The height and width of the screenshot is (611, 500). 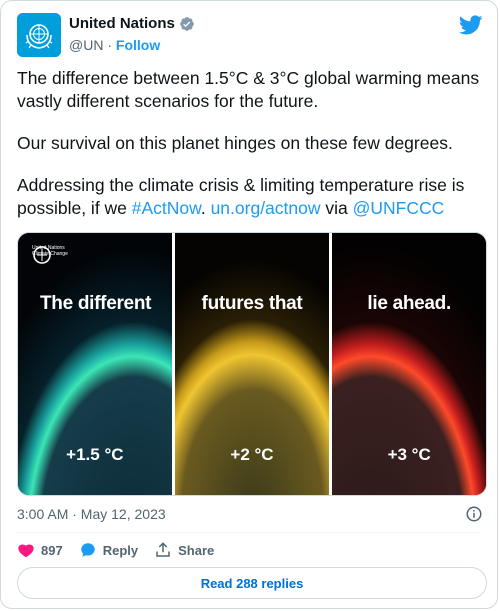 I want to click on heart-icon, so click(x=26, y=551).